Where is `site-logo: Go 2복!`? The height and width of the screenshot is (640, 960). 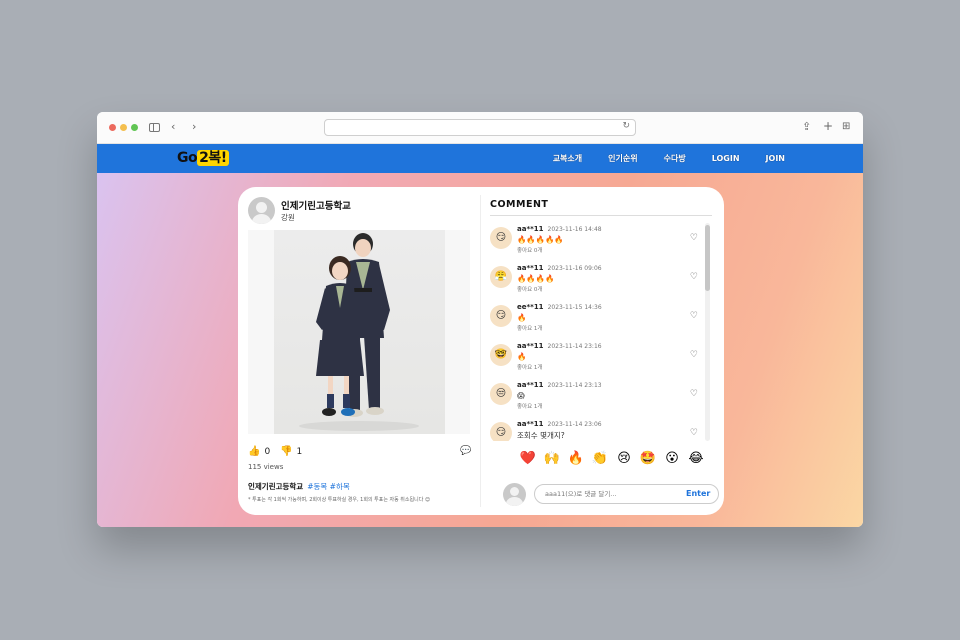 site-logo: Go 2복! is located at coordinates (203, 158).